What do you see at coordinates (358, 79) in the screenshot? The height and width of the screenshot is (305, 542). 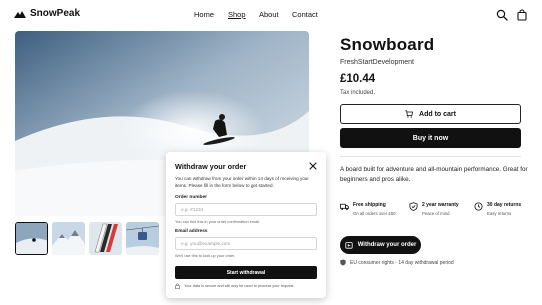 I see `product-price: £10.44` at bounding box center [358, 79].